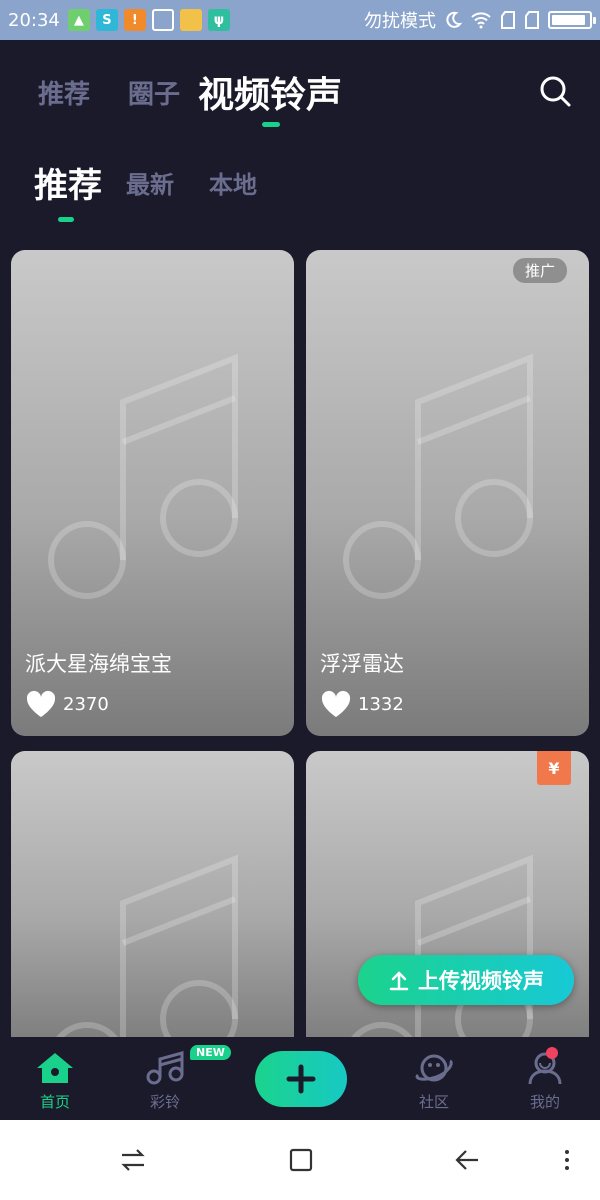 Image resolution: width=600 pixels, height=1200 pixels. I want to click on subtab-recommend: 推荐, so click(68, 182).